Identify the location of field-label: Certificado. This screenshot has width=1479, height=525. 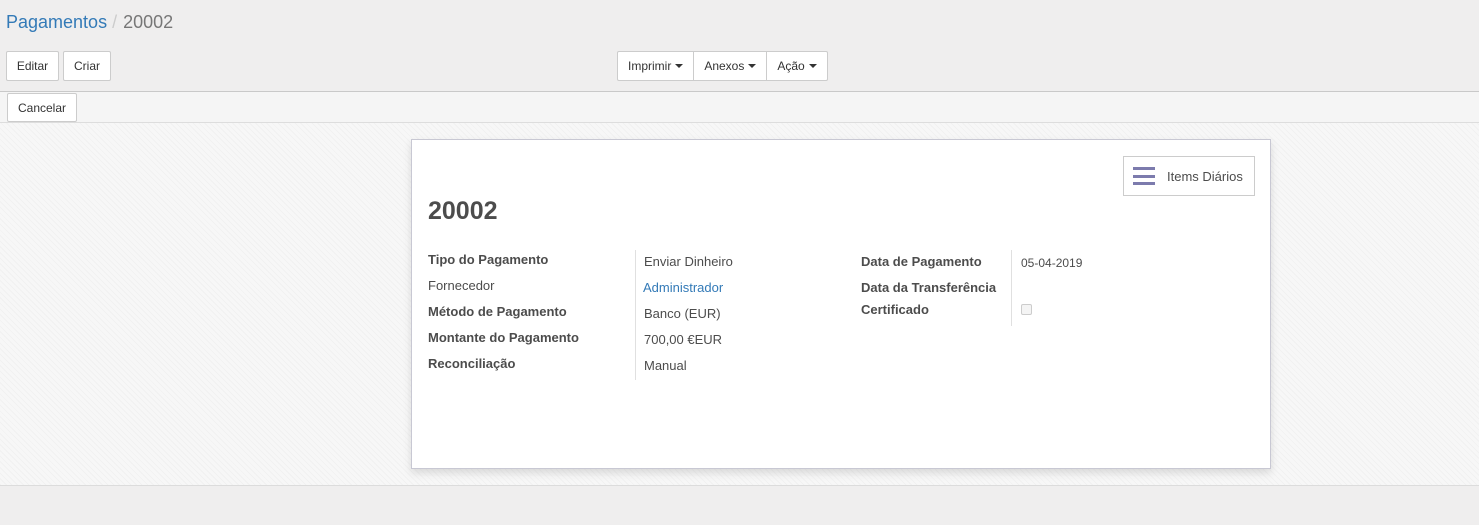
(895, 309).